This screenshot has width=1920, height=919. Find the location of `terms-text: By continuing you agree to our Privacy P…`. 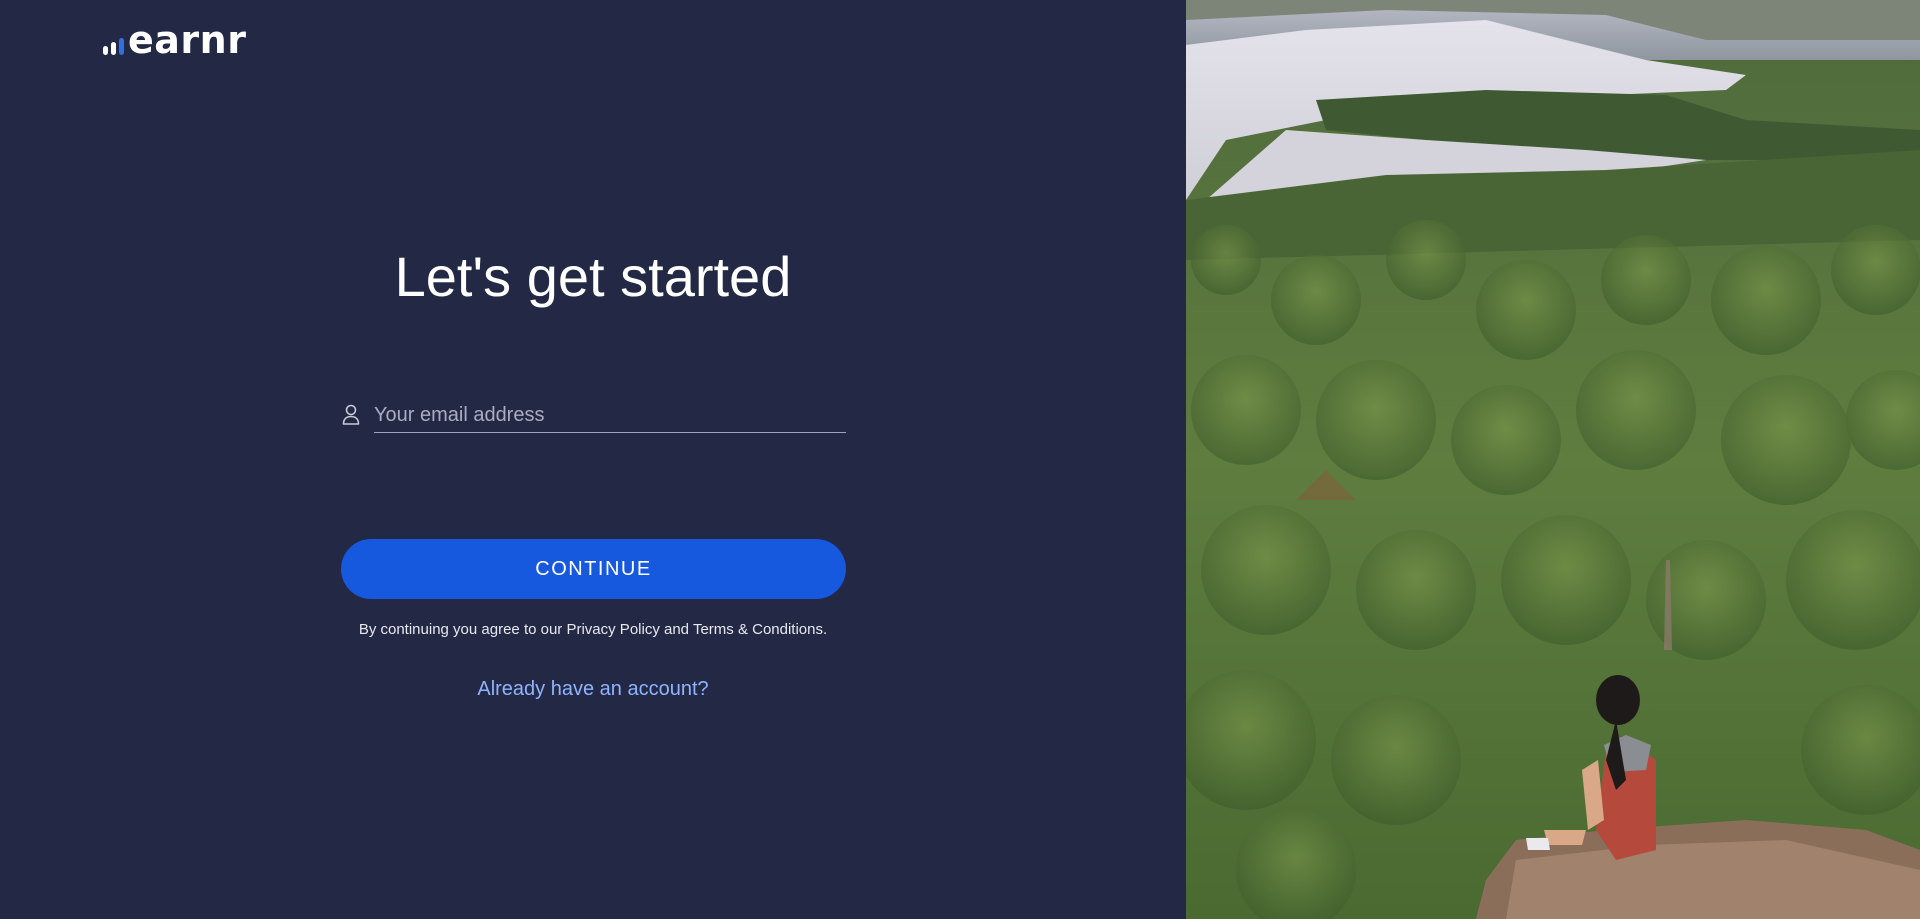

terms-text: By continuing you agree to our Privacy P… is located at coordinates (593, 629).